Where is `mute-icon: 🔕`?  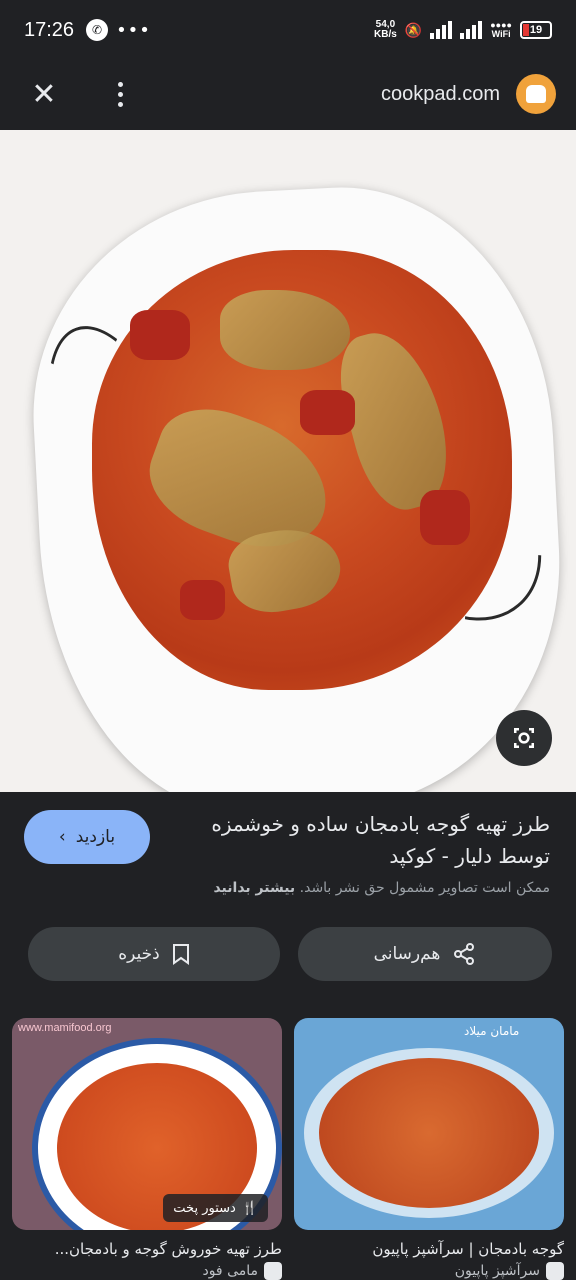
mute-icon: 🔕 is located at coordinates (413, 29).